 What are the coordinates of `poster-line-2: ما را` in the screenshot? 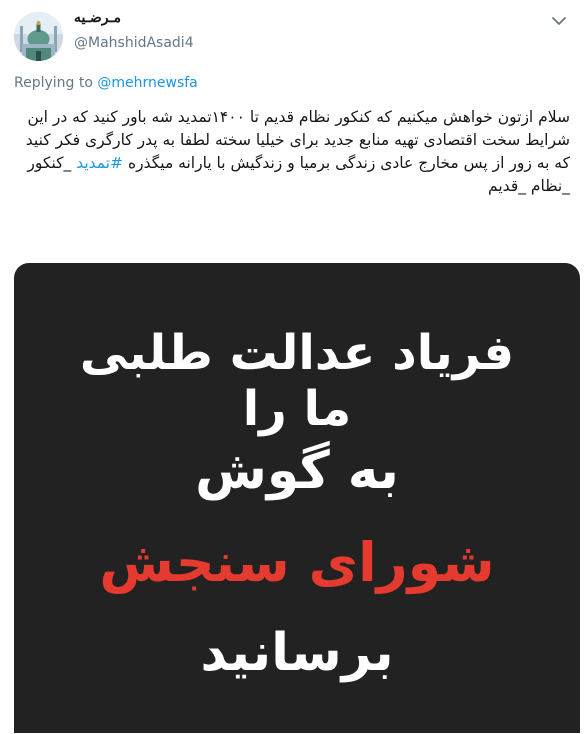 It's located at (297, 409).